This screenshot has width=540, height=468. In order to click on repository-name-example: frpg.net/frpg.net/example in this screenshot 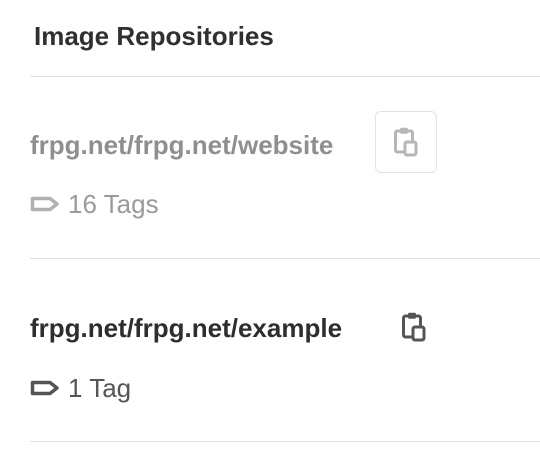, I will do `click(186, 328)`.